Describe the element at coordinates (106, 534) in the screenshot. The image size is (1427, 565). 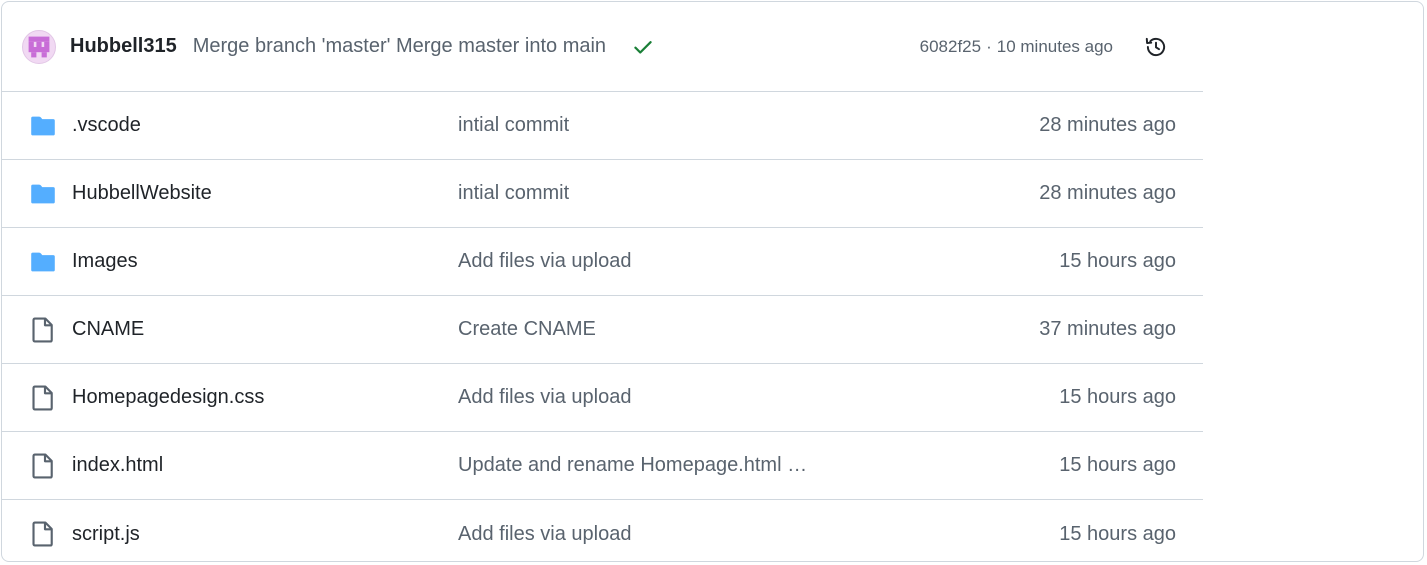
I see `file-name-link: script.js` at that location.